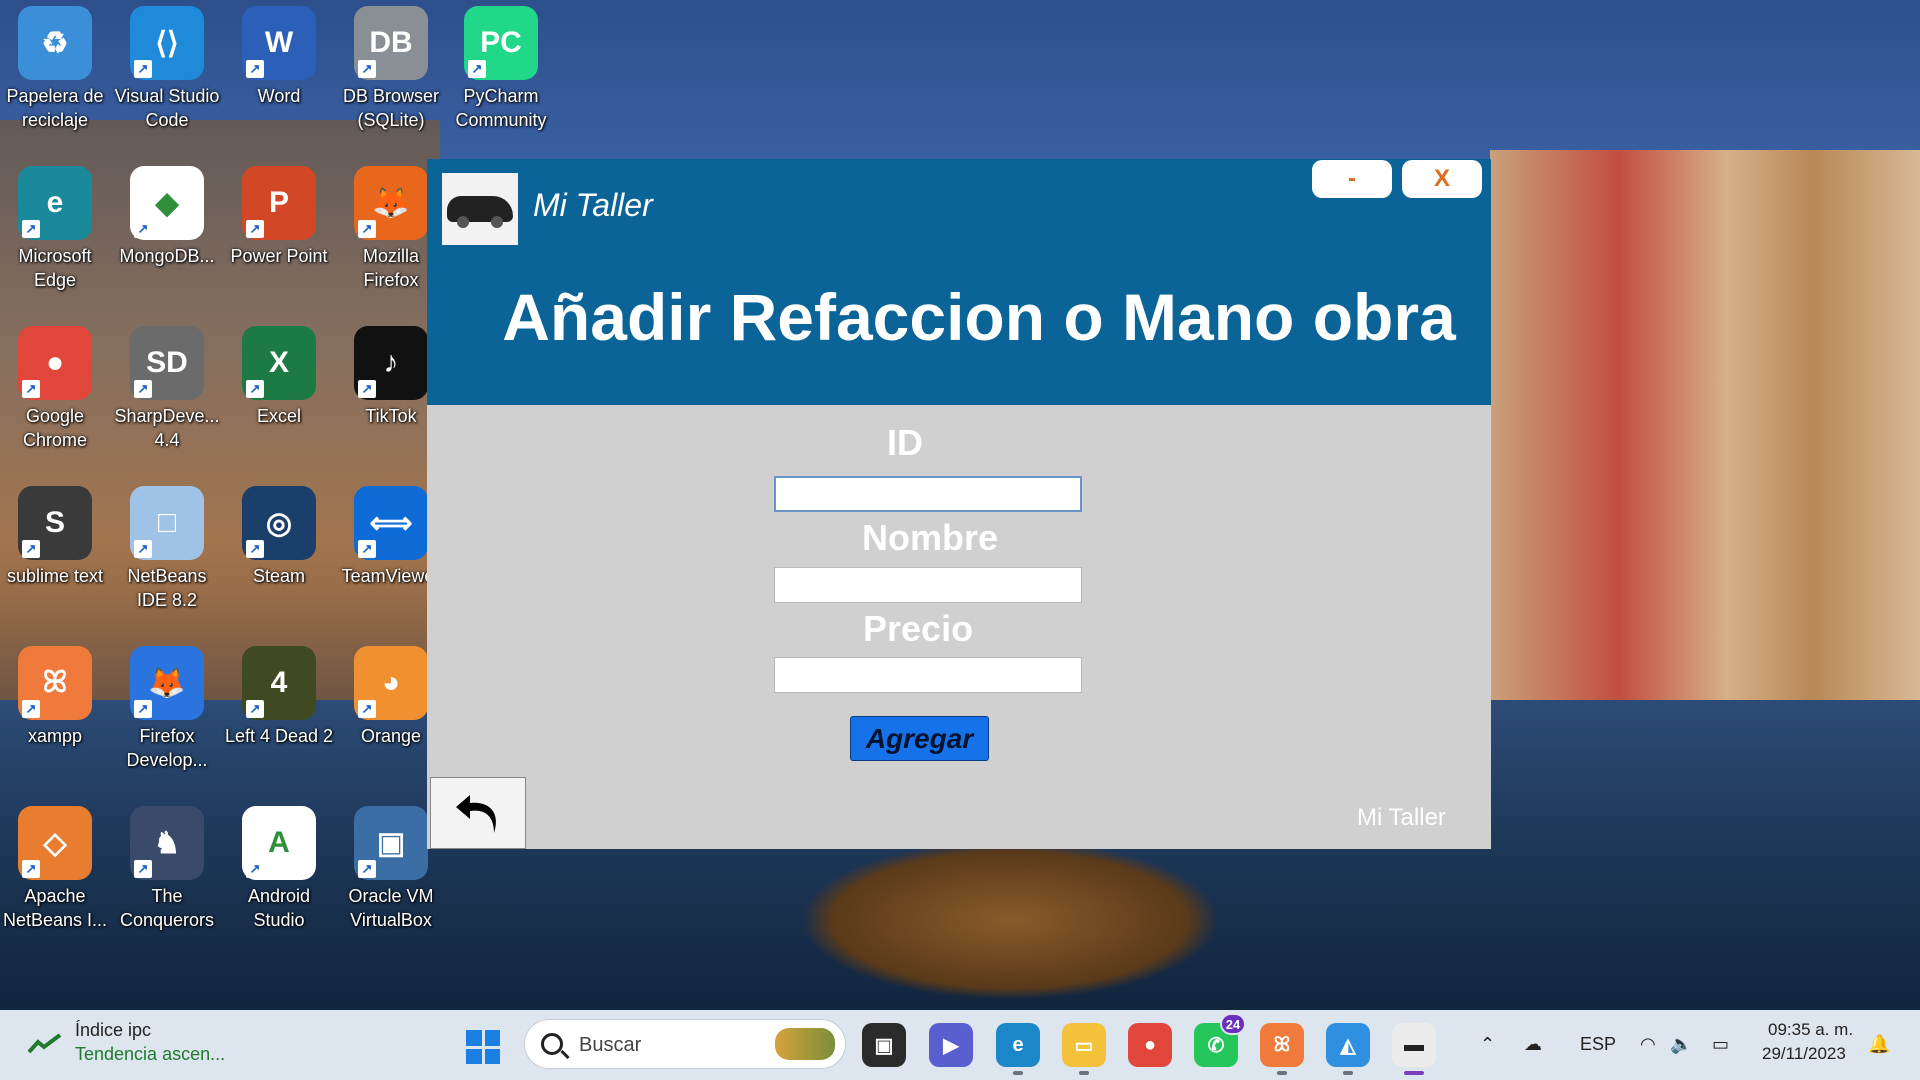  What do you see at coordinates (918, 628) in the screenshot?
I see `precio-label: Precio` at bounding box center [918, 628].